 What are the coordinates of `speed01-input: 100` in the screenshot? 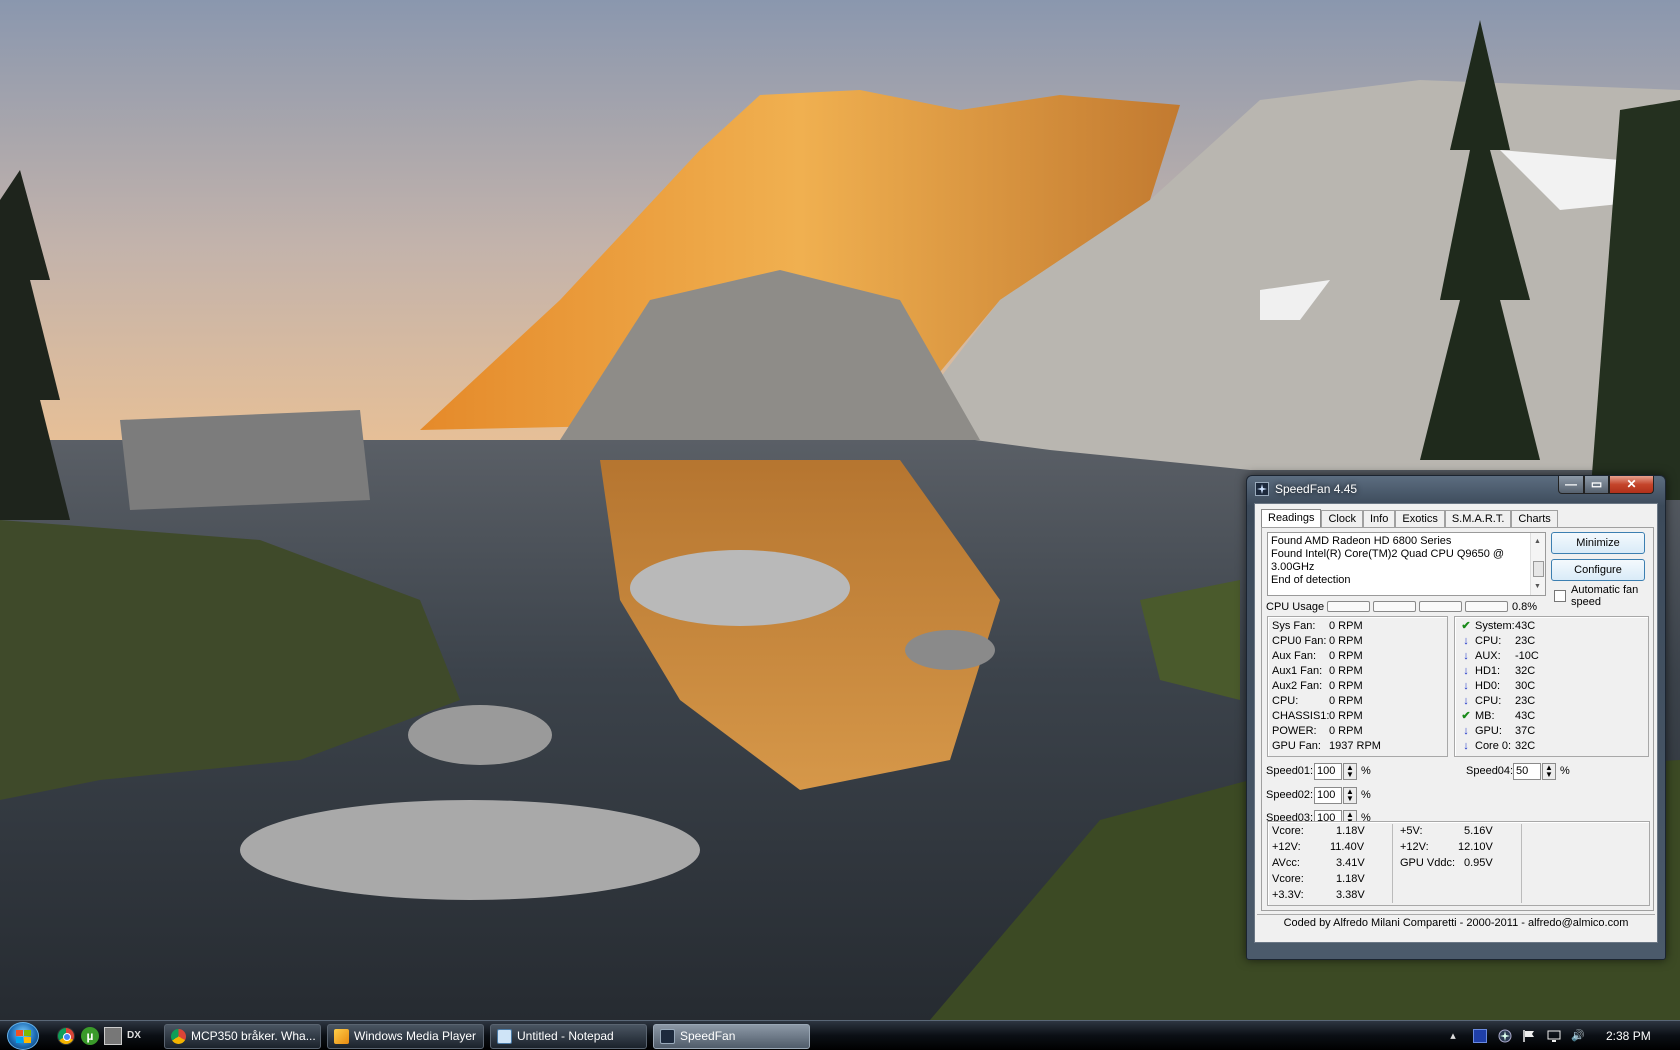 It's located at (1328, 771).